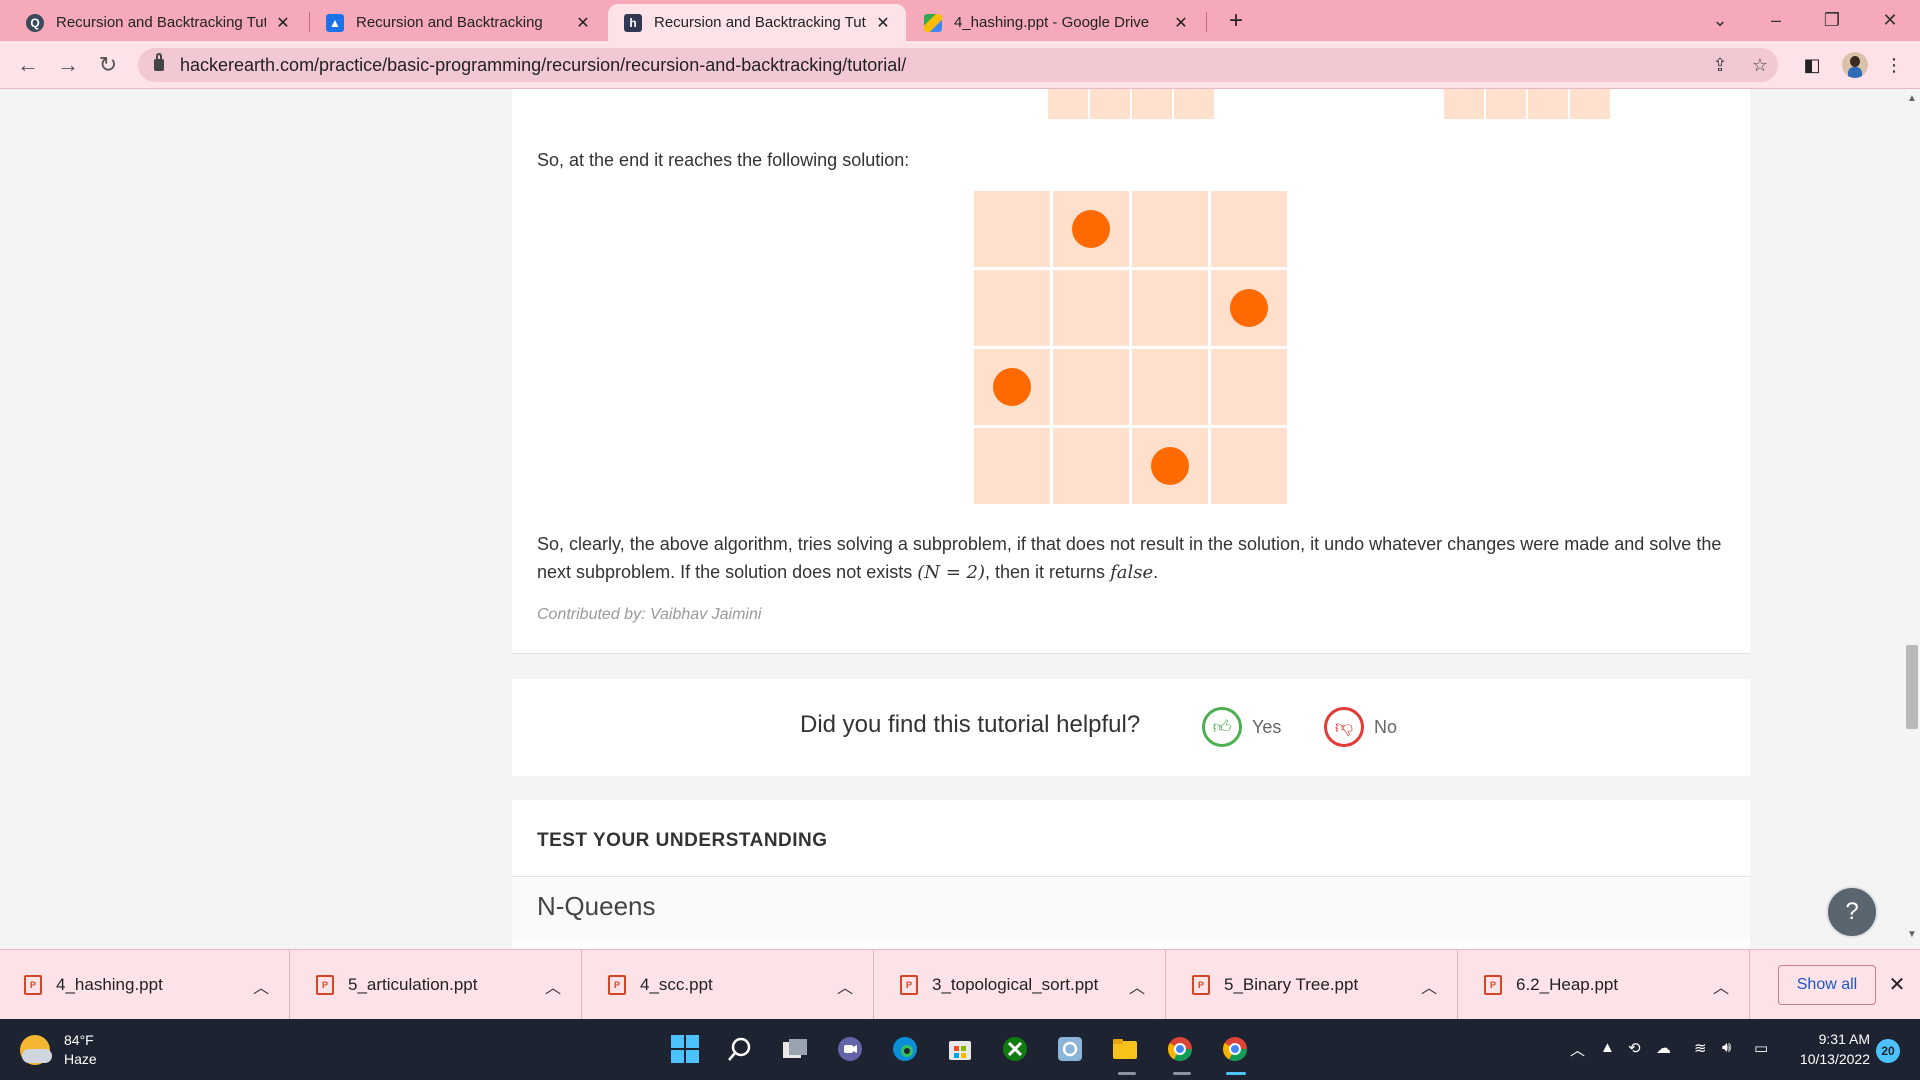 The height and width of the screenshot is (1080, 1920). Describe the element at coordinates (1180, 1049) in the screenshot. I see `chrome-icon` at that location.